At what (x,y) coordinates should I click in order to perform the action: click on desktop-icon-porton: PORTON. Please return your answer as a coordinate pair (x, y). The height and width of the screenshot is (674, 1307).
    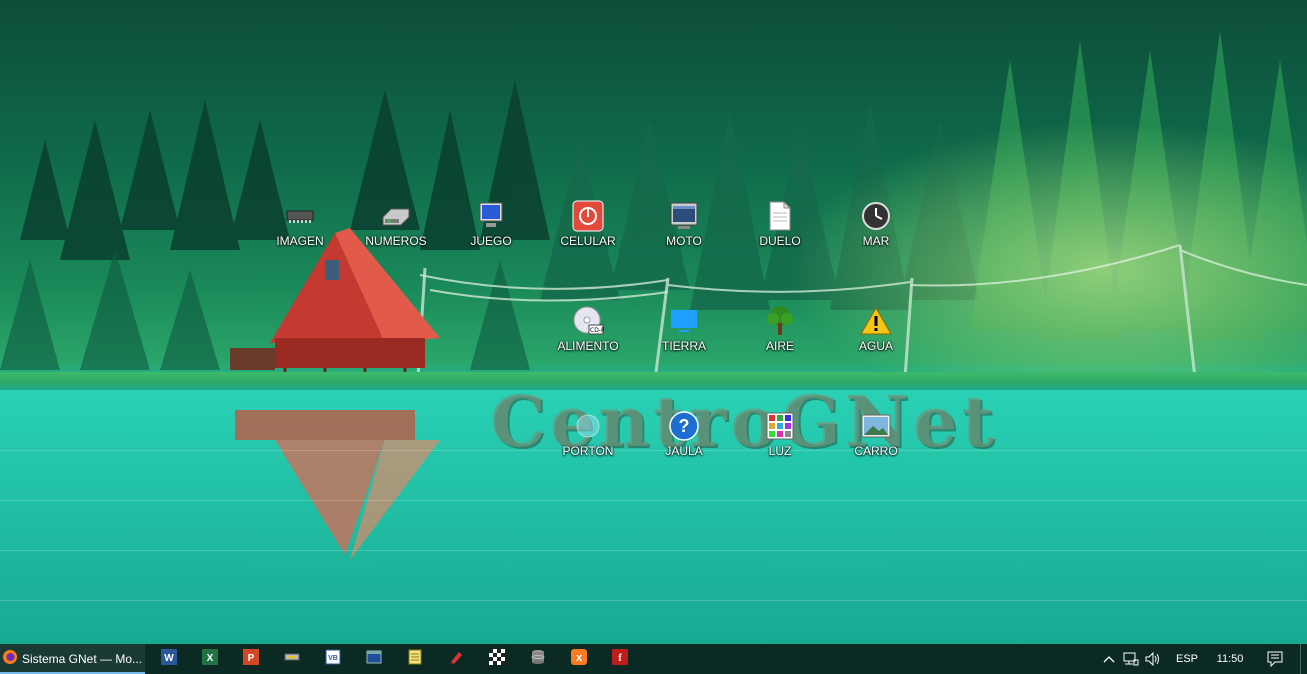
    Looking at the image, I should click on (588, 442).